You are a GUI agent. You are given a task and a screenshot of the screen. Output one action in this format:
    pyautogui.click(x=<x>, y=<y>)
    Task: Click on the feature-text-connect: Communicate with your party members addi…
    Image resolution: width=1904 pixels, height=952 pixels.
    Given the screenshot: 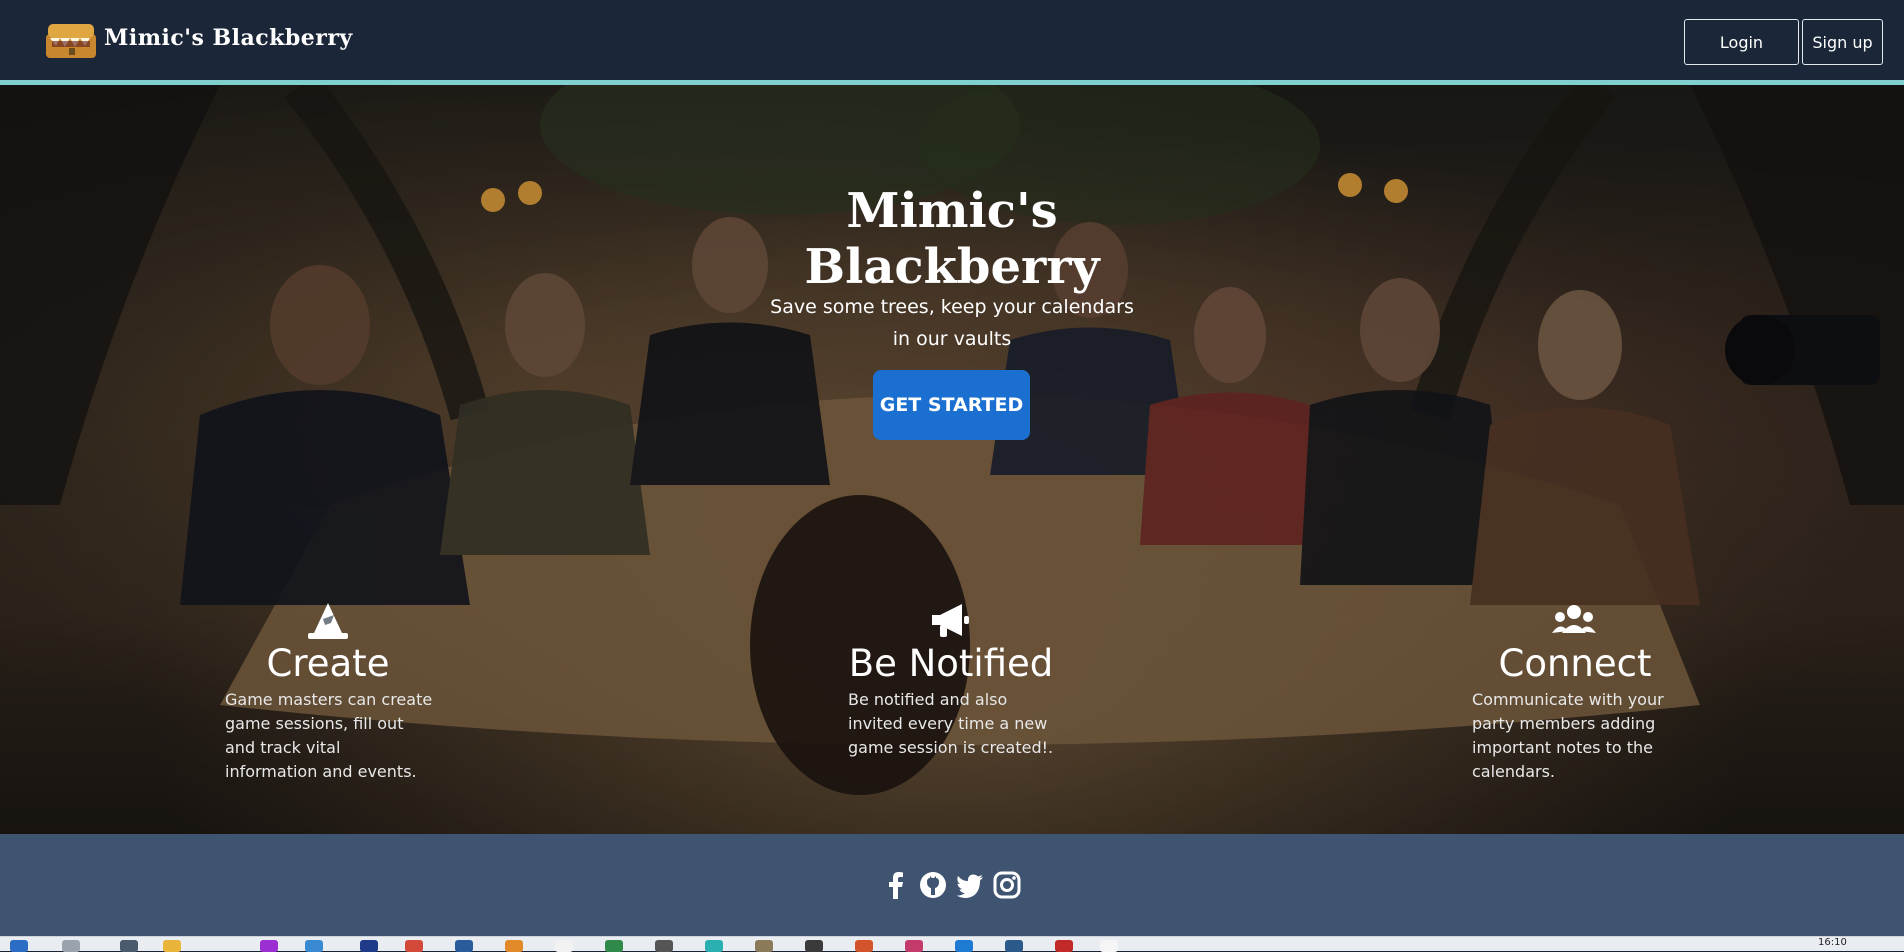 What is the action you would take?
    pyautogui.click(x=1568, y=736)
    